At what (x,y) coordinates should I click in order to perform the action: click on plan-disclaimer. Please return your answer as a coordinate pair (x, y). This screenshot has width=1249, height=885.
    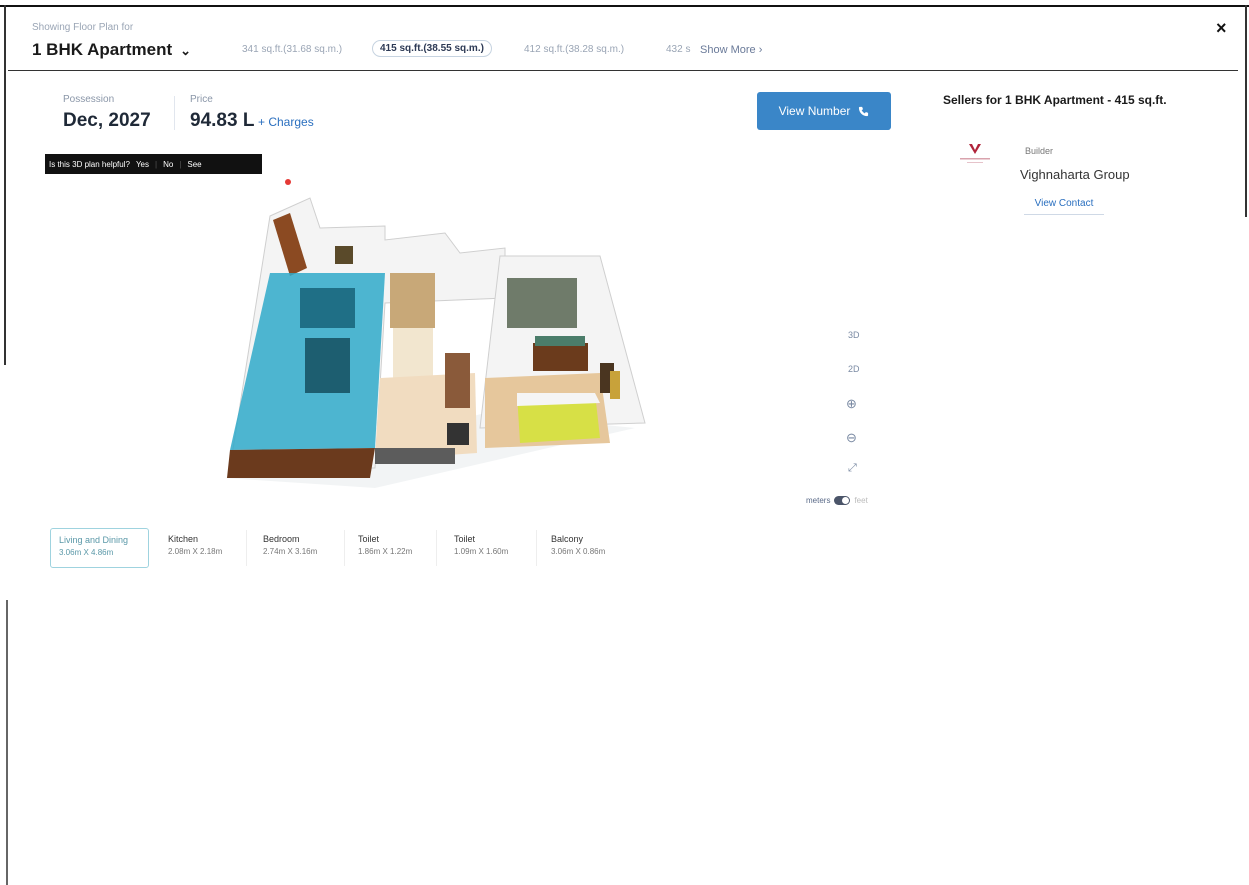
    Looking at the image, I should click on (262, 497).